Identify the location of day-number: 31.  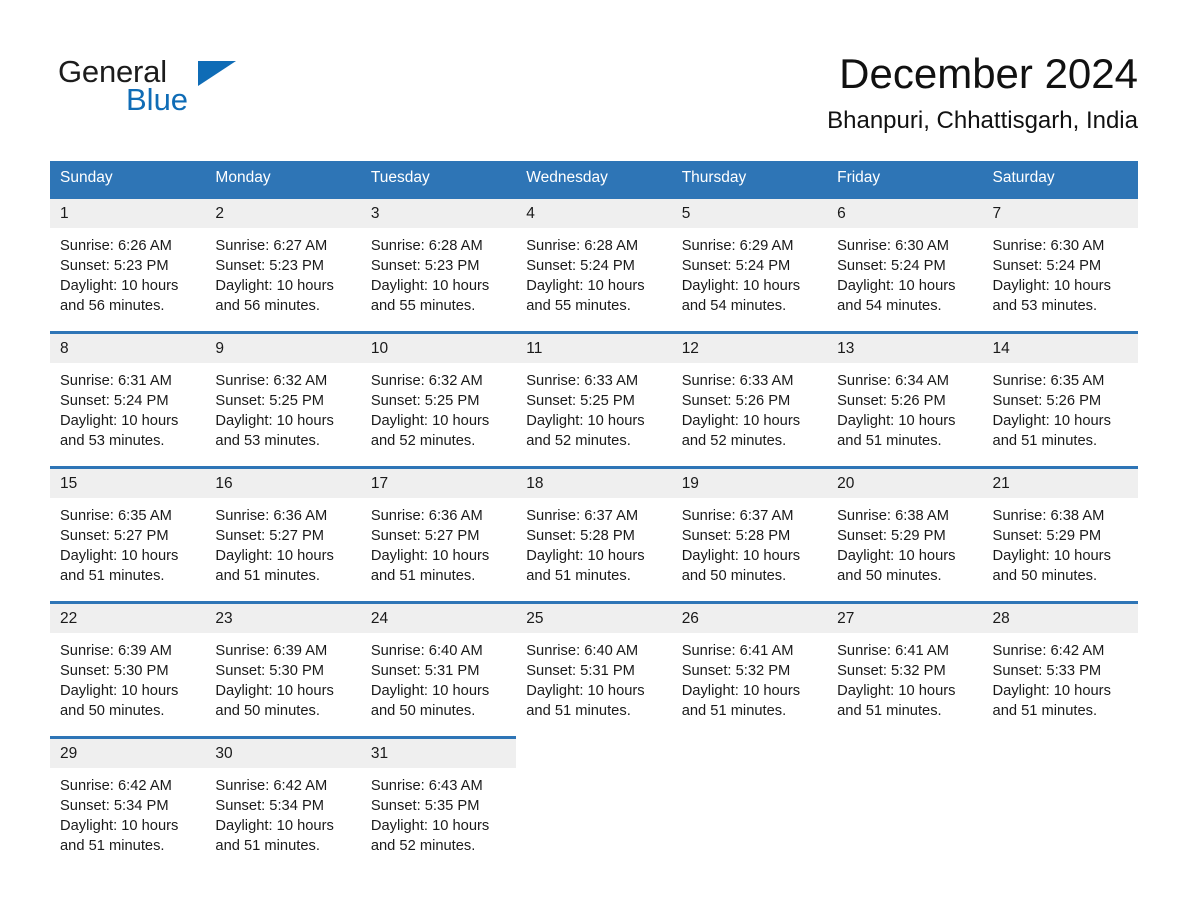
(438, 753).